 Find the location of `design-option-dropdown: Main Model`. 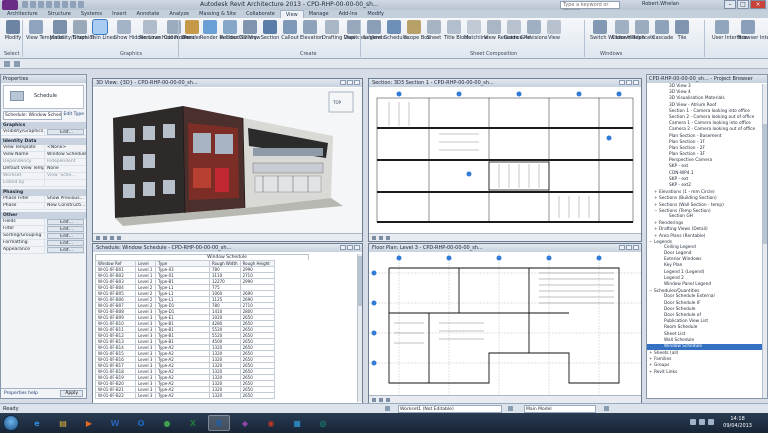

design-option-dropdown: Main Model is located at coordinates (560, 409).